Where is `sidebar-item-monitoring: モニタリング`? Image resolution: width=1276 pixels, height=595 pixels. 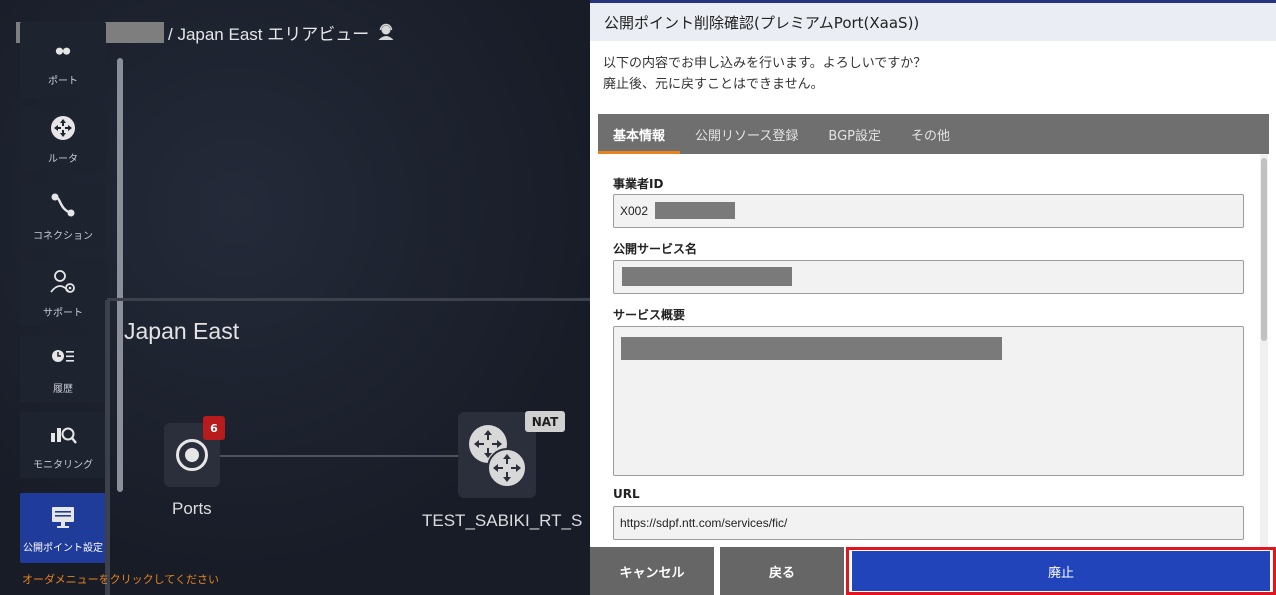
sidebar-item-monitoring: モニタリング is located at coordinates (63, 445).